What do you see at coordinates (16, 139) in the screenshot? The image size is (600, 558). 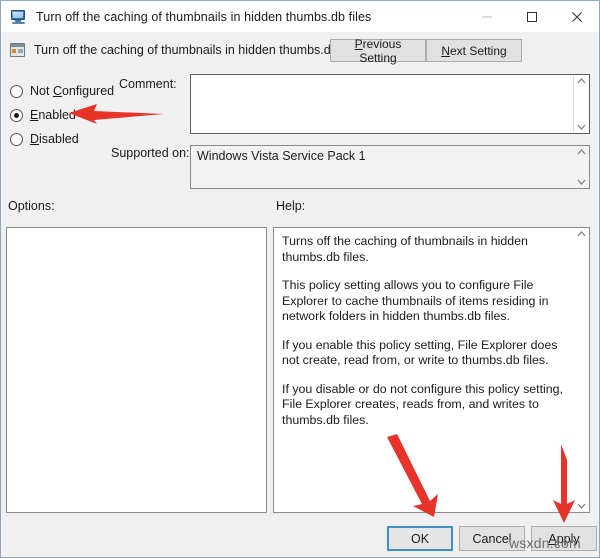 I see `radio-circle-disabled` at bounding box center [16, 139].